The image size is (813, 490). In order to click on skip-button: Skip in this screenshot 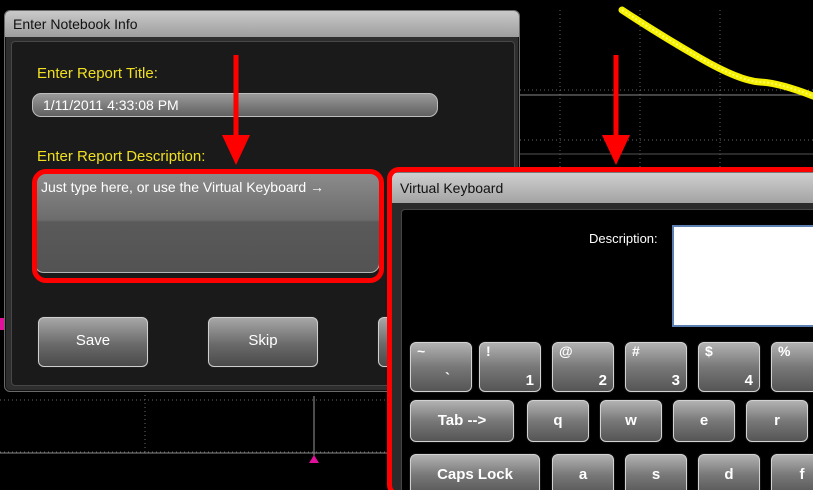, I will do `click(263, 342)`.